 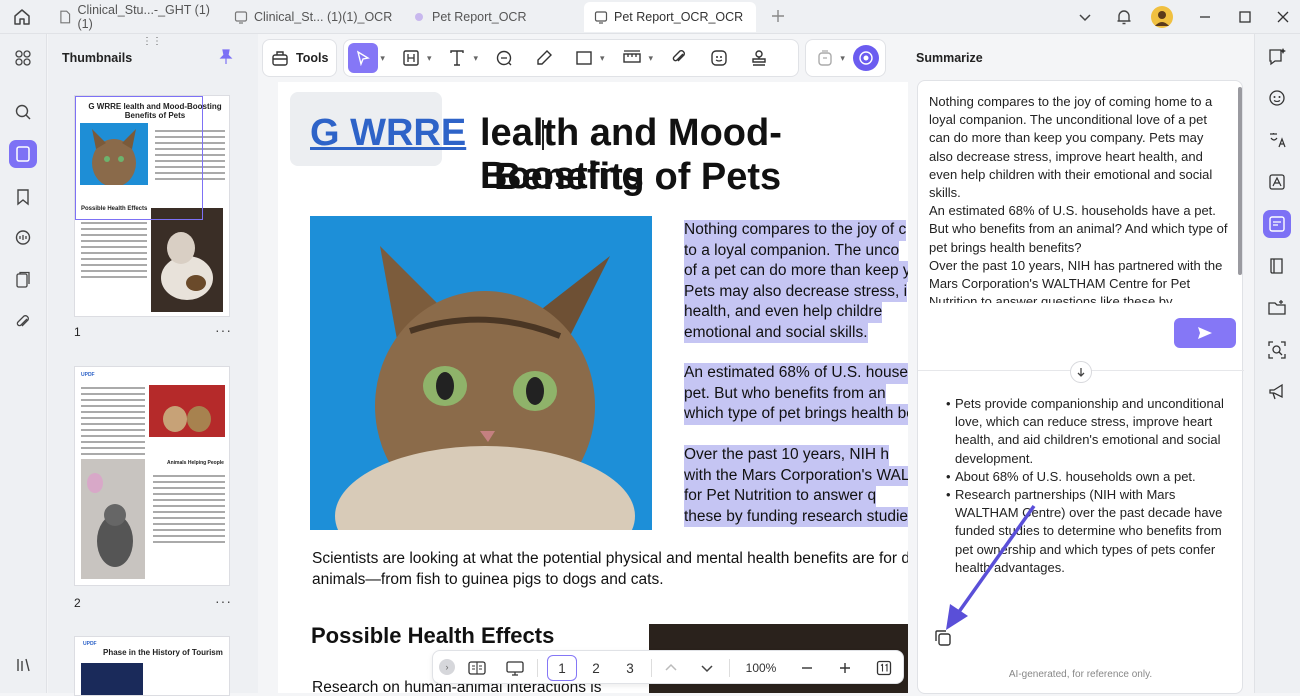 What do you see at coordinates (1277, 224) in the screenshot?
I see `summarize-icon` at bounding box center [1277, 224].